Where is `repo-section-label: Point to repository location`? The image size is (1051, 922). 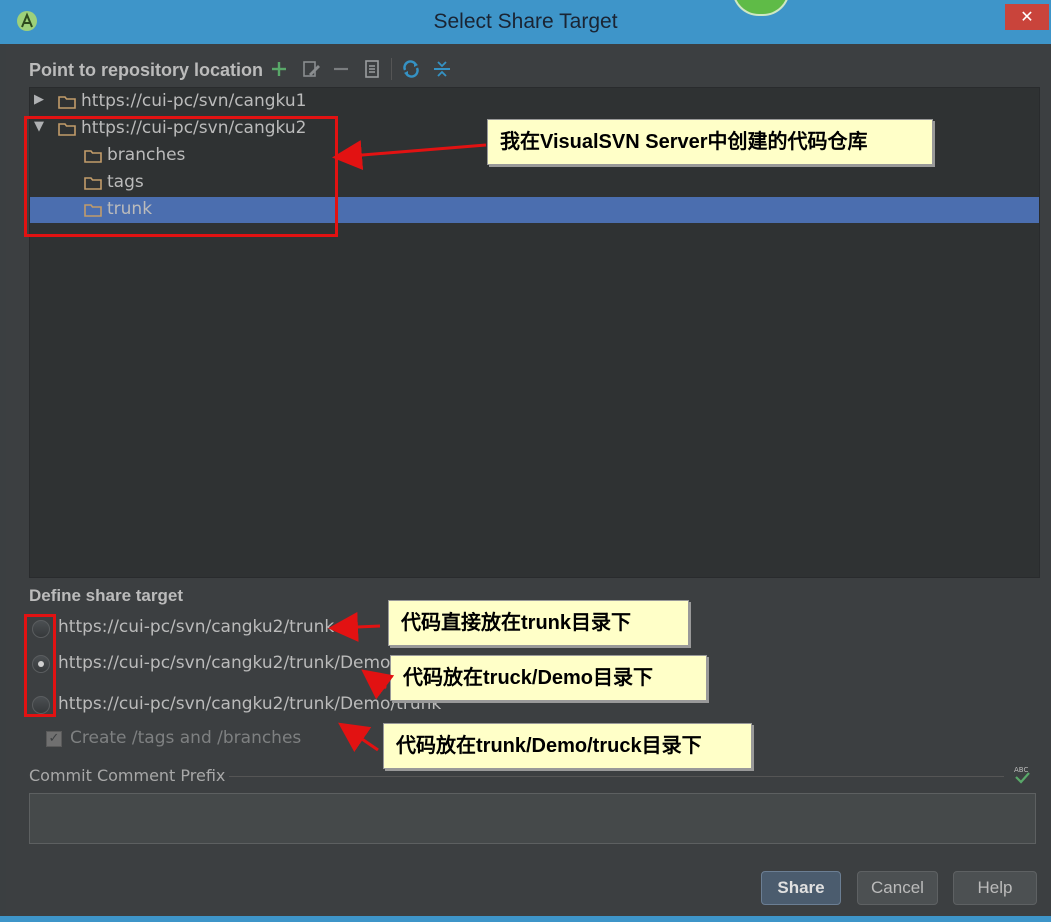 repo-section-label: Point to repository location is located at coordinates (146, 70).